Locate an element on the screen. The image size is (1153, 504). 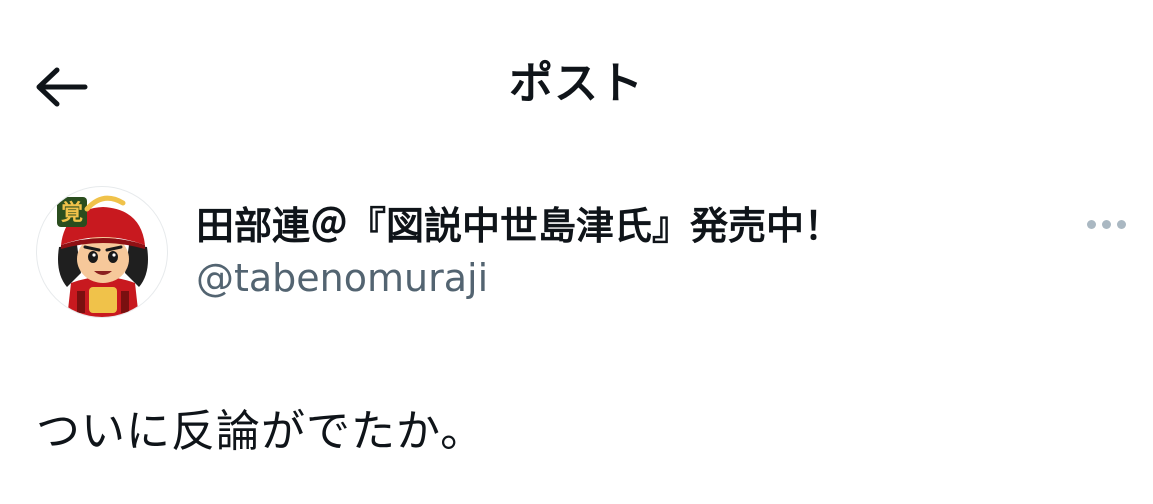
more-horizontal-icon is located at coordinates (1091, 224).